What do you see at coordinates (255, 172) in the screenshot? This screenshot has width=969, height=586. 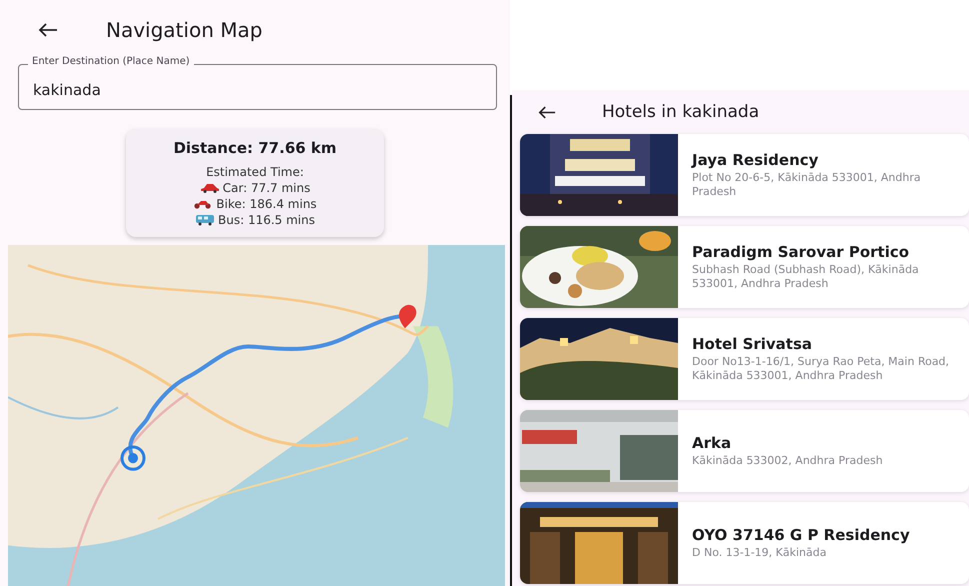 I see `estimated-time-label: Estimated Time:` at bounding box center [255, 172].